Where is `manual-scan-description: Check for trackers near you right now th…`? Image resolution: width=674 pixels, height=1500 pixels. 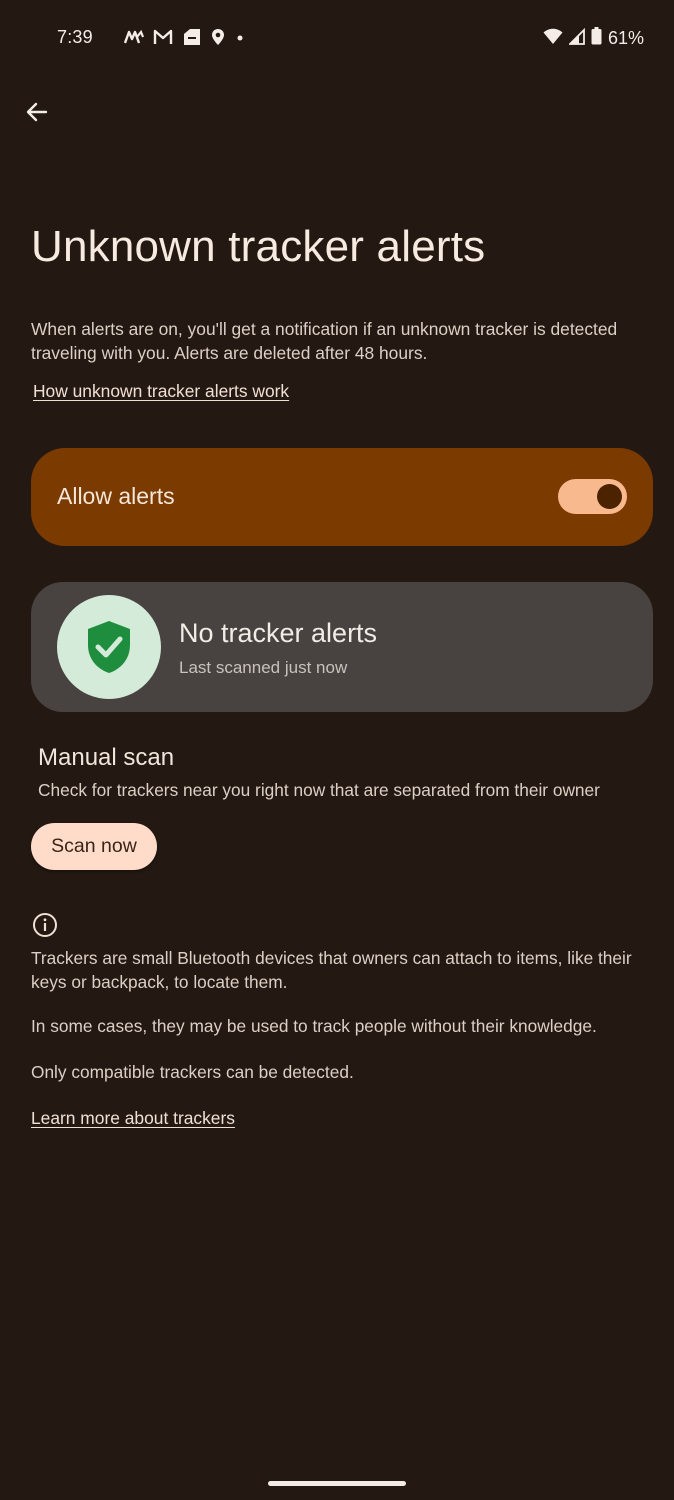 manual-scan-description: Check for trackers near you right now th… is located at coordinates (319, 790).